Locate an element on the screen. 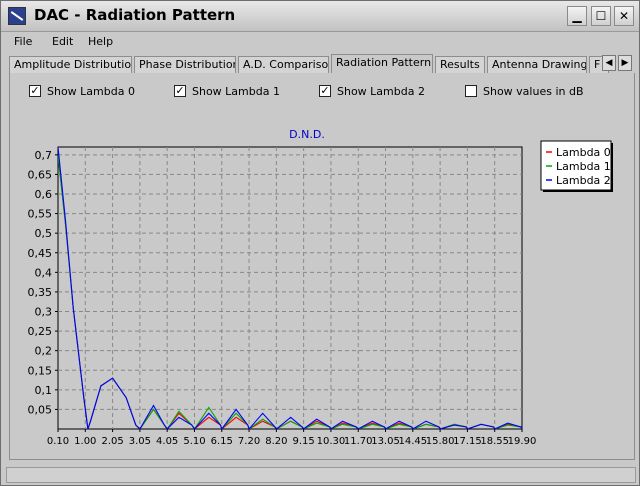  y-tick-label: 0,5 is located at coordinates (44, 233).